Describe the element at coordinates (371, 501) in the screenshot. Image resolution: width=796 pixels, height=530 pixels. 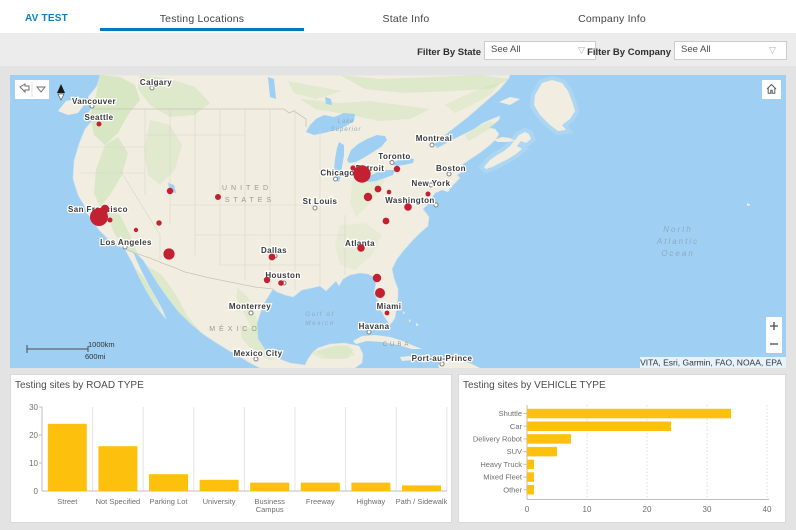
I see `svg-text: Highway` at that location.